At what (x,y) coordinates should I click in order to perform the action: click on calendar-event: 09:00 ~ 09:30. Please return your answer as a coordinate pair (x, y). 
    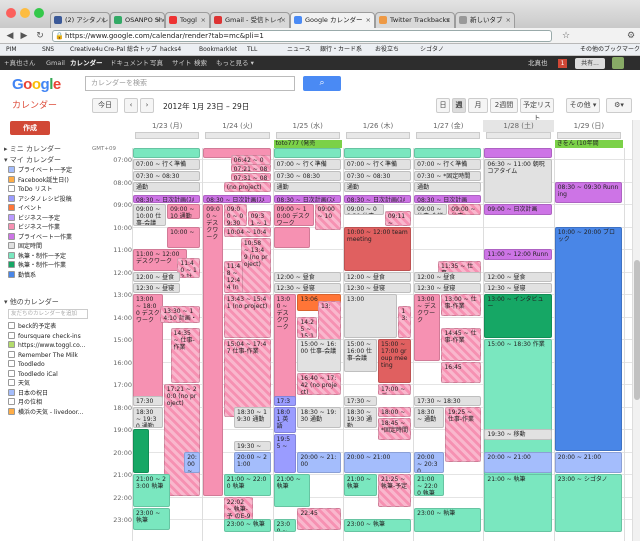
    Looking at the image, I should click on (235, 215).